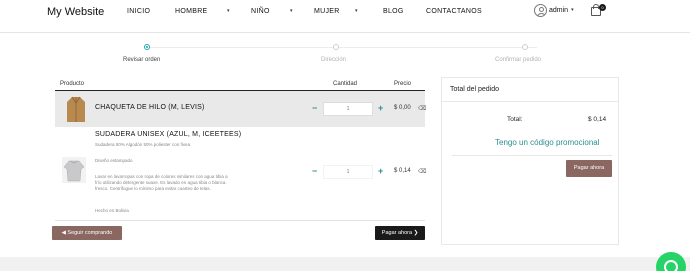 This screenshot has width=690, height=271. Describe the element at coordinates (572, 10) in the screenshot. I see `chevron-down-icon: ▾` at that location.